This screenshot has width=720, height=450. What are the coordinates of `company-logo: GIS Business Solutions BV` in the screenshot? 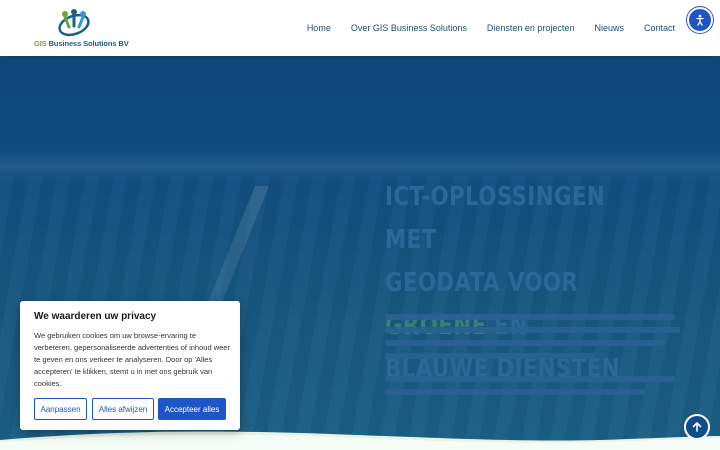 It's located at (81, 29).